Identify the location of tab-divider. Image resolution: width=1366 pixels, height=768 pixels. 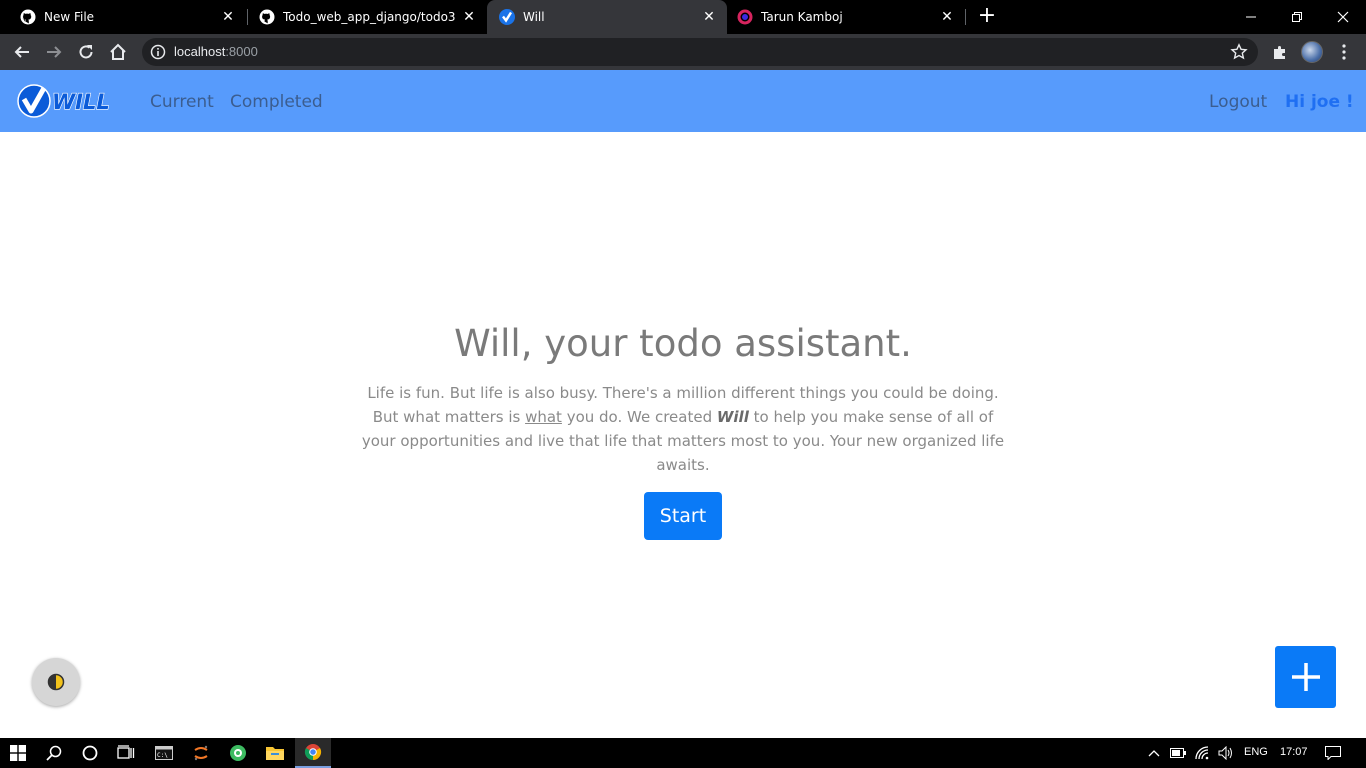
(965, 17).